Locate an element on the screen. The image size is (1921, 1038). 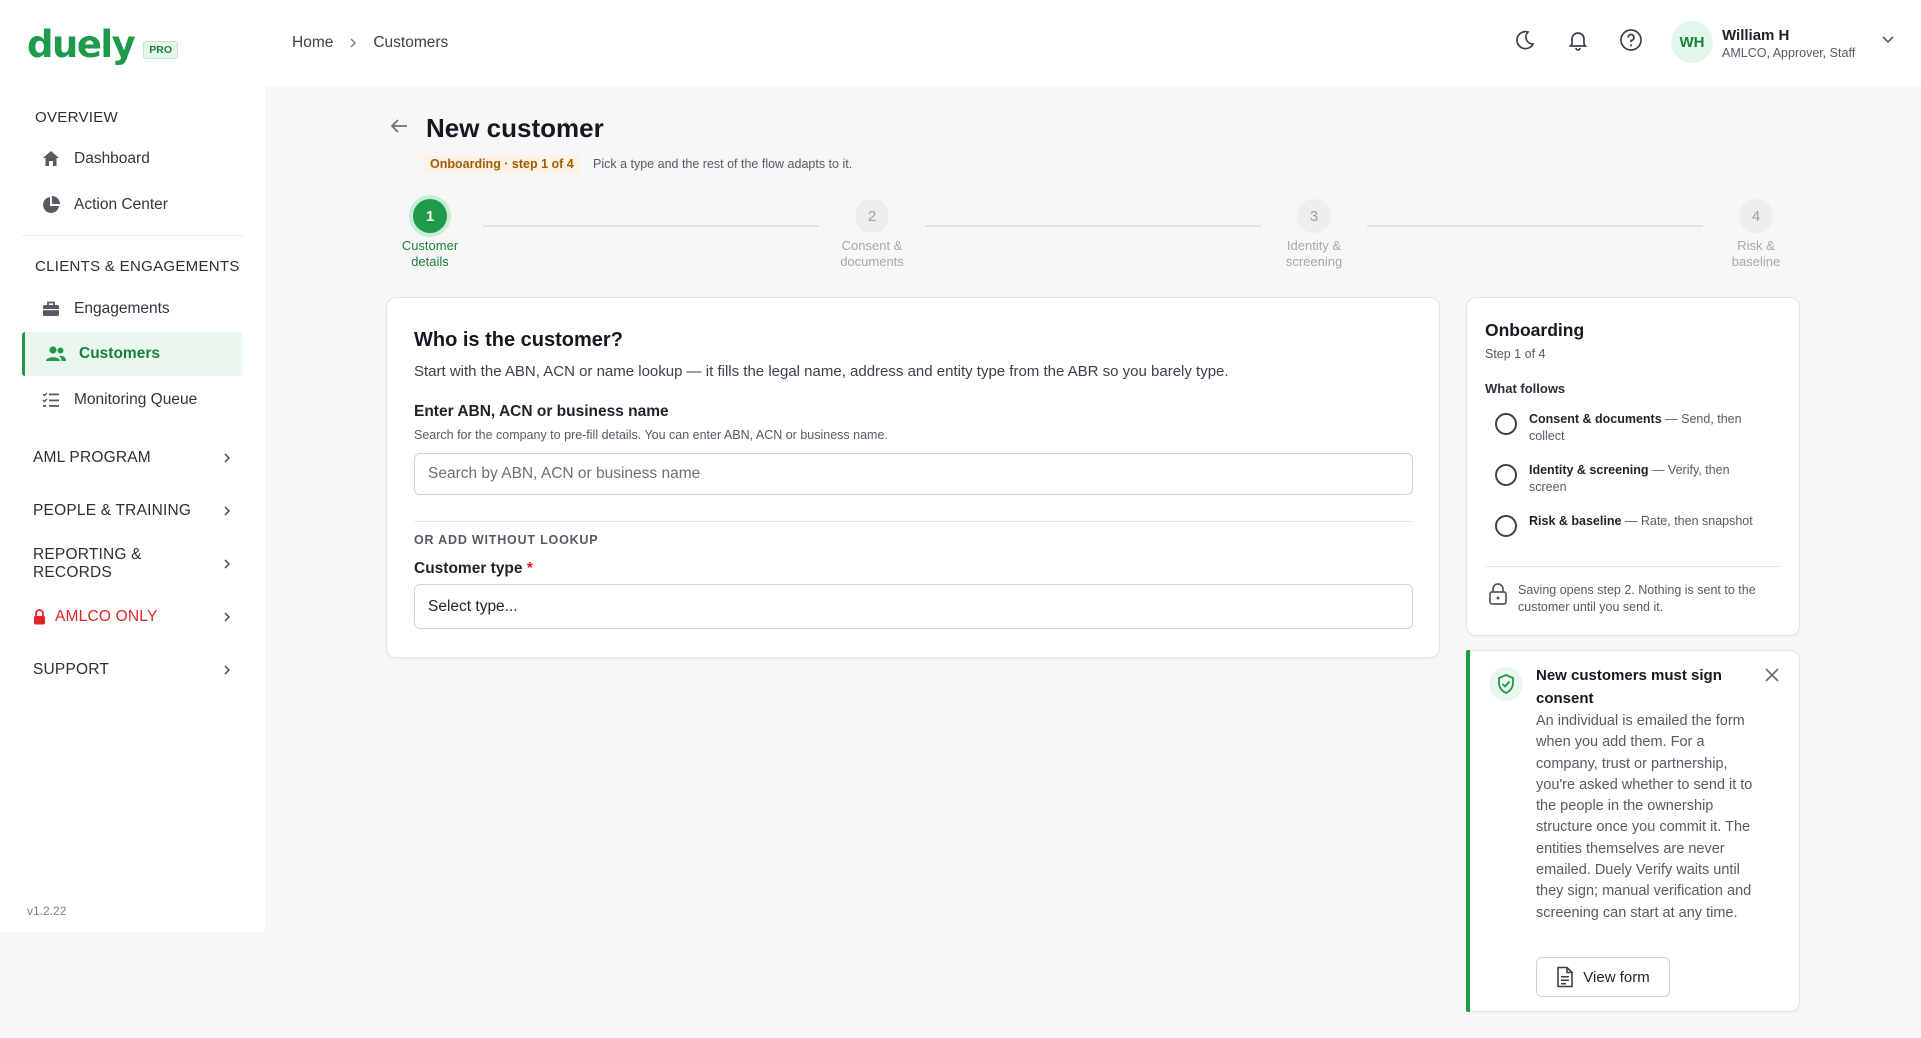
page-title: New customer is located at coordinates (515, 128).